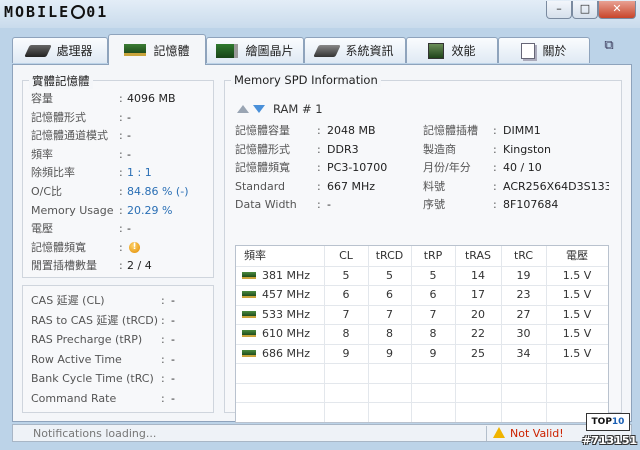  What do you see at coordinates (280, 109) in the screenshot?
I see `ram-selector: RAM # 1` at bounding box center [280, 109].